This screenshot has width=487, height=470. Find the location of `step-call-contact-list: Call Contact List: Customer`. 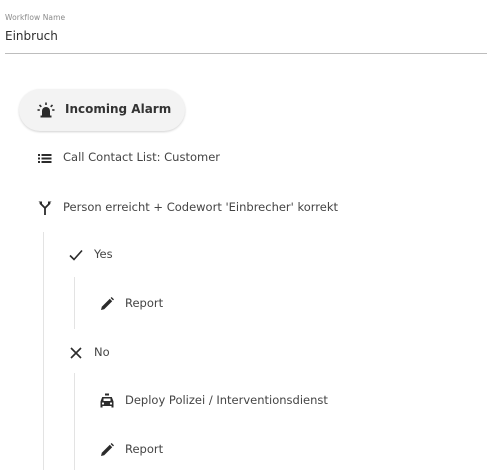

step-call-contact-list: Call Contact List: Customer is located at coordinates (167, 158).